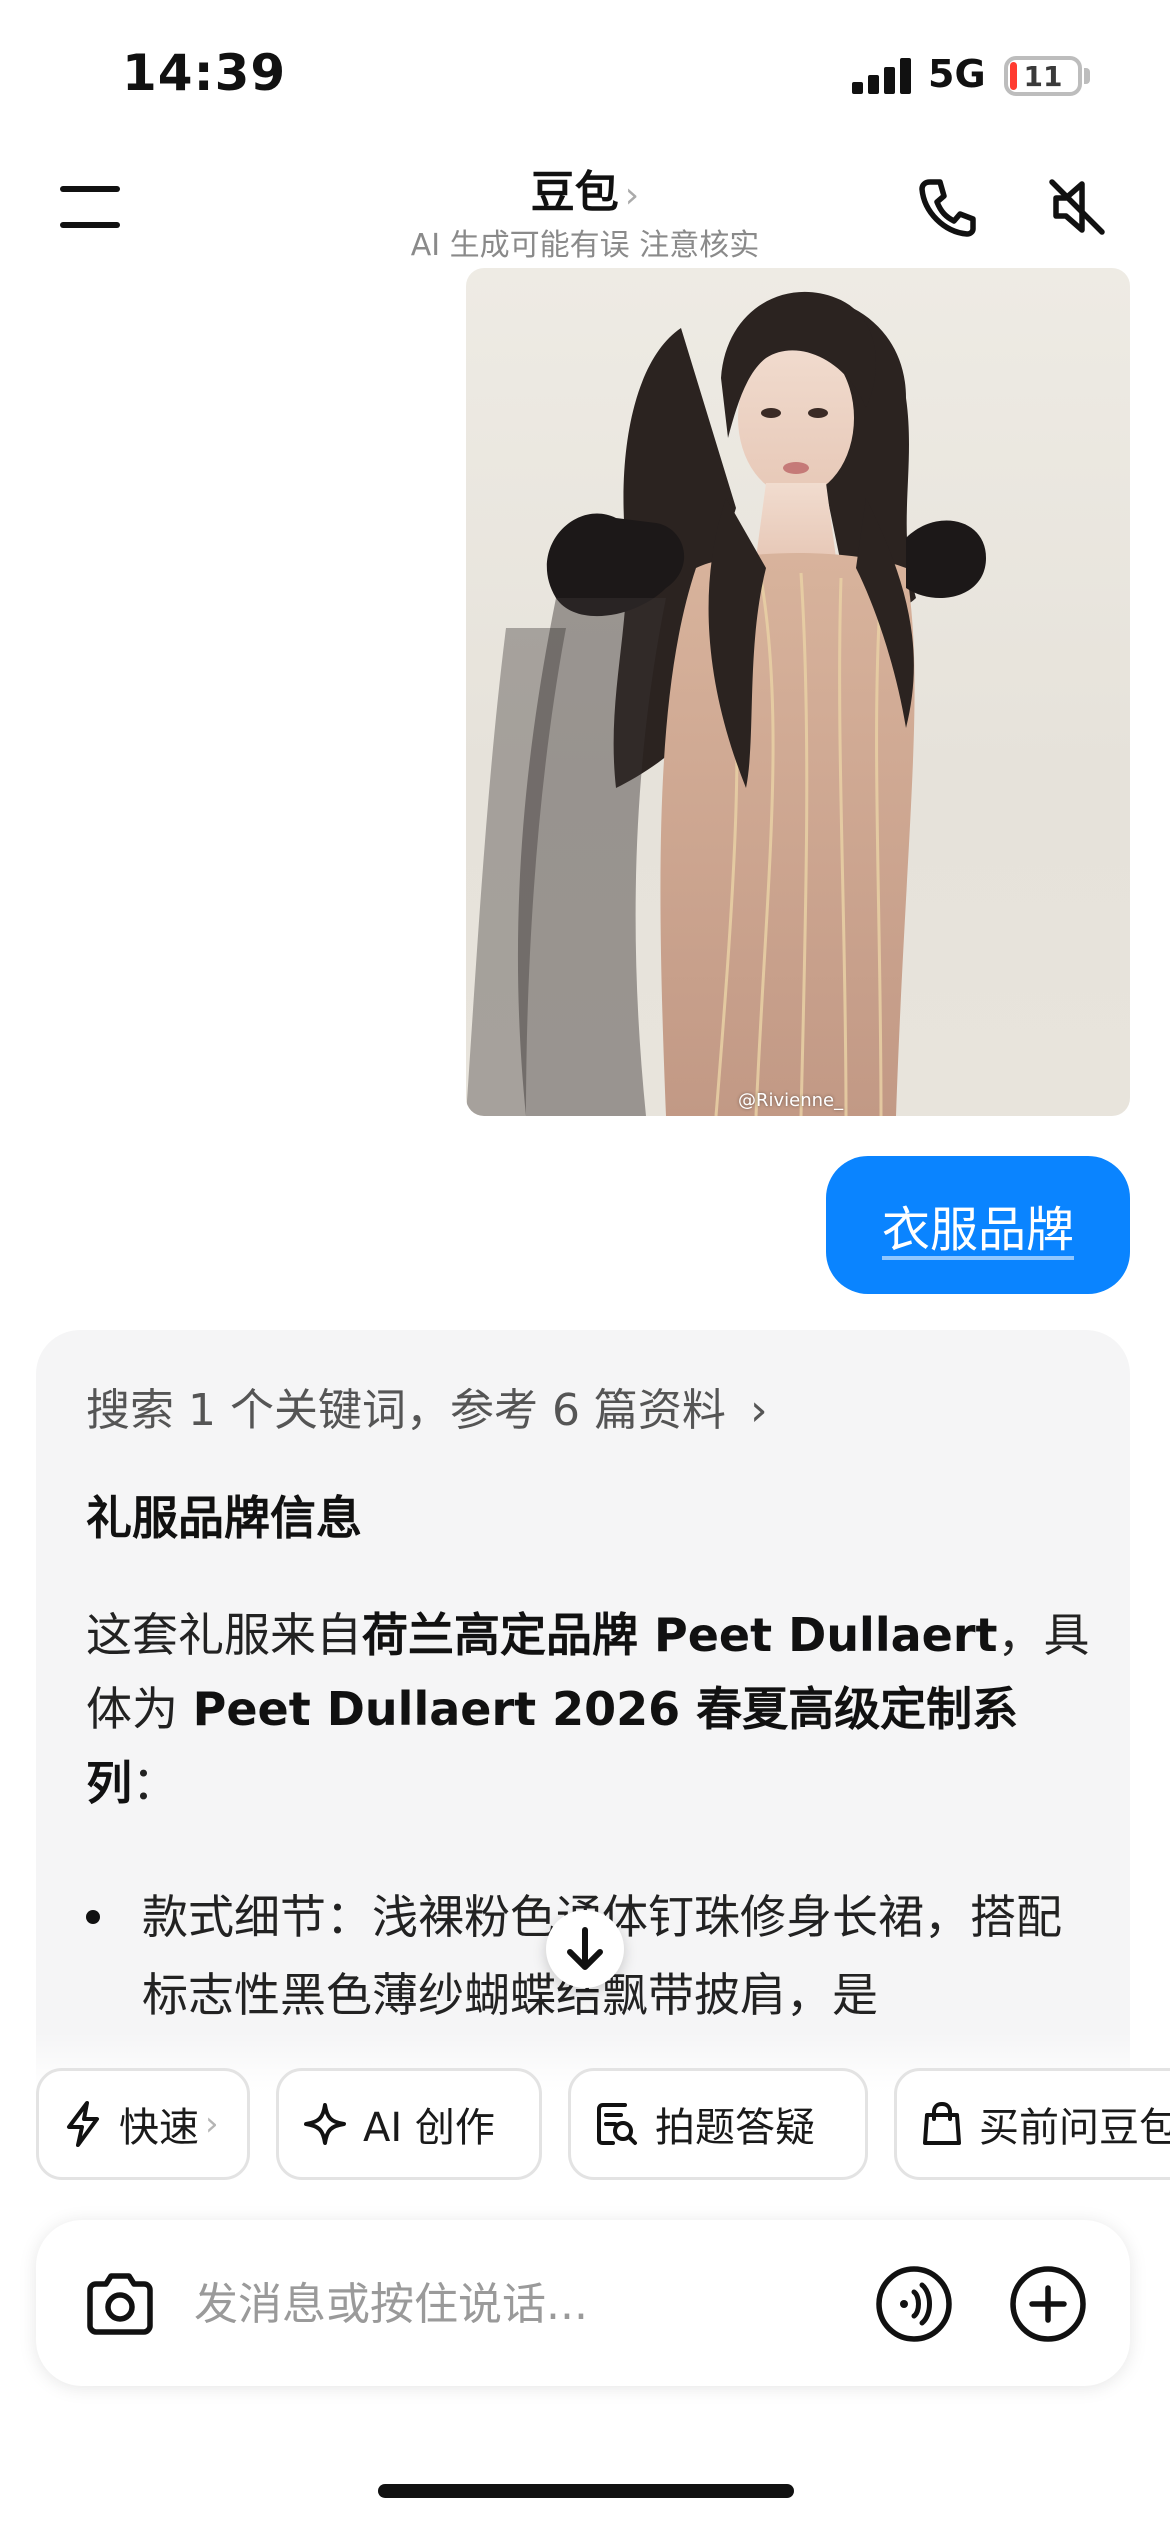  Describe the element at coordinates (977, 1230) in the screenshot. I see `user-message-text: 衣服品牌` at that location.